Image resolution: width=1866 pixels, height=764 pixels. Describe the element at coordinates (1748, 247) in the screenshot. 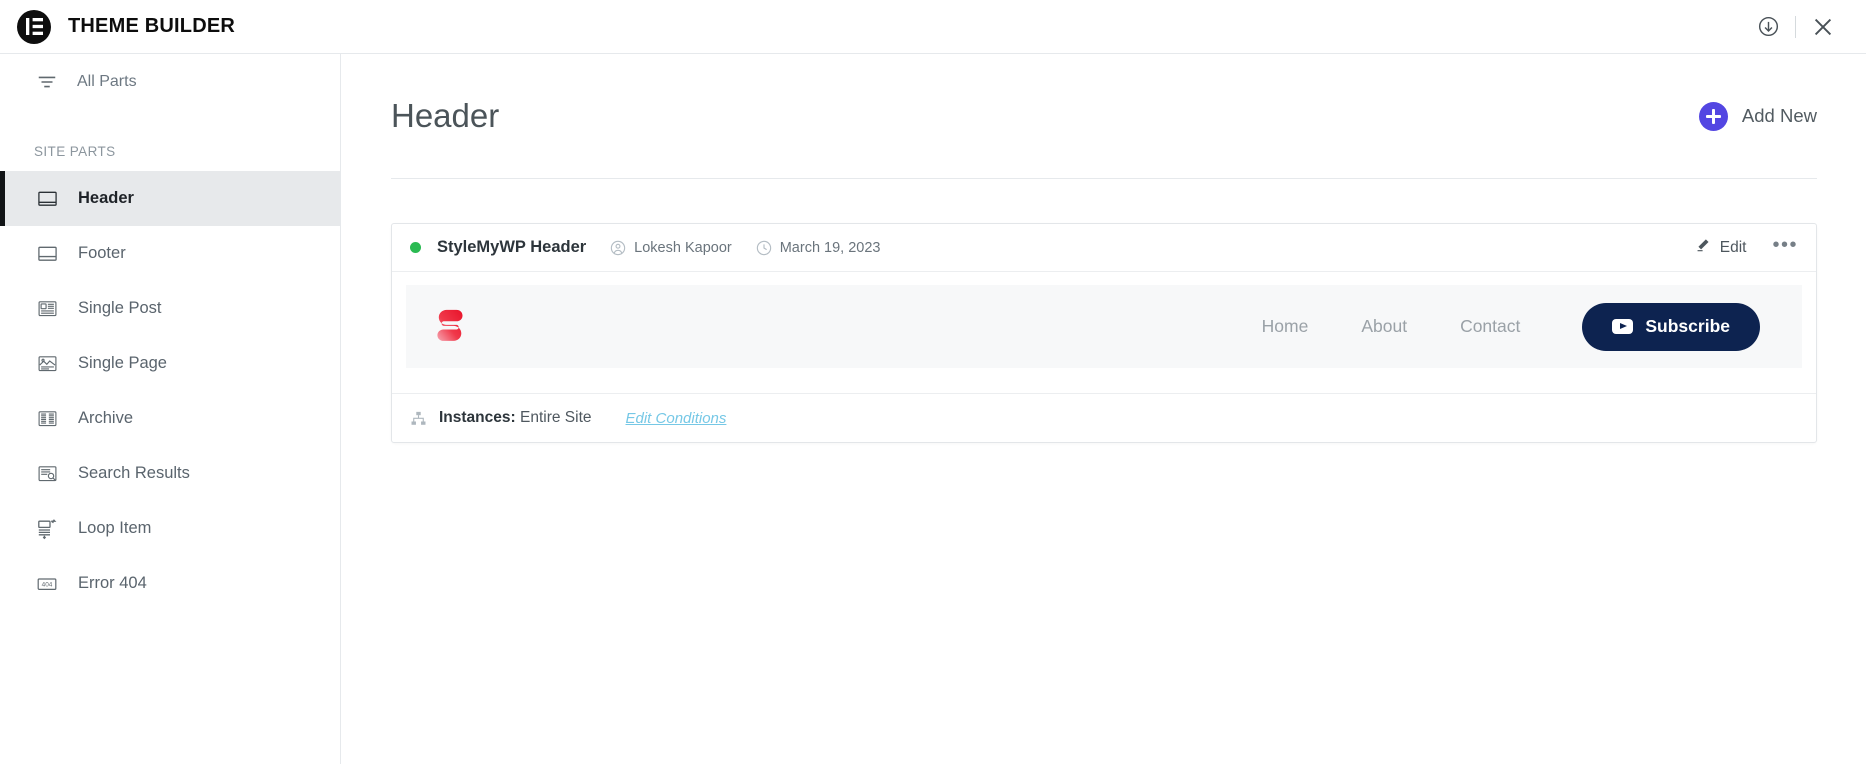

I see `card-actions: Edit •••` at that location.